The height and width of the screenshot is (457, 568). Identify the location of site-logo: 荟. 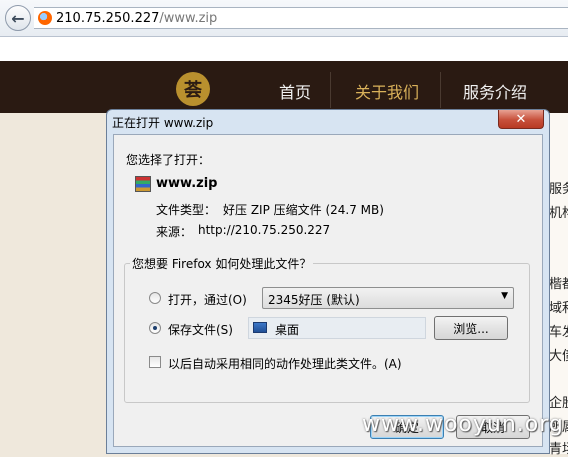
(193, 89).